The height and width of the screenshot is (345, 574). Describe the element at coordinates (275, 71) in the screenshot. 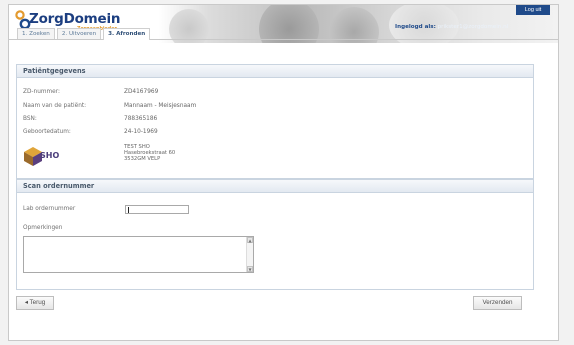

I see `patient-section-title: Patiëntgegevens` at that location.